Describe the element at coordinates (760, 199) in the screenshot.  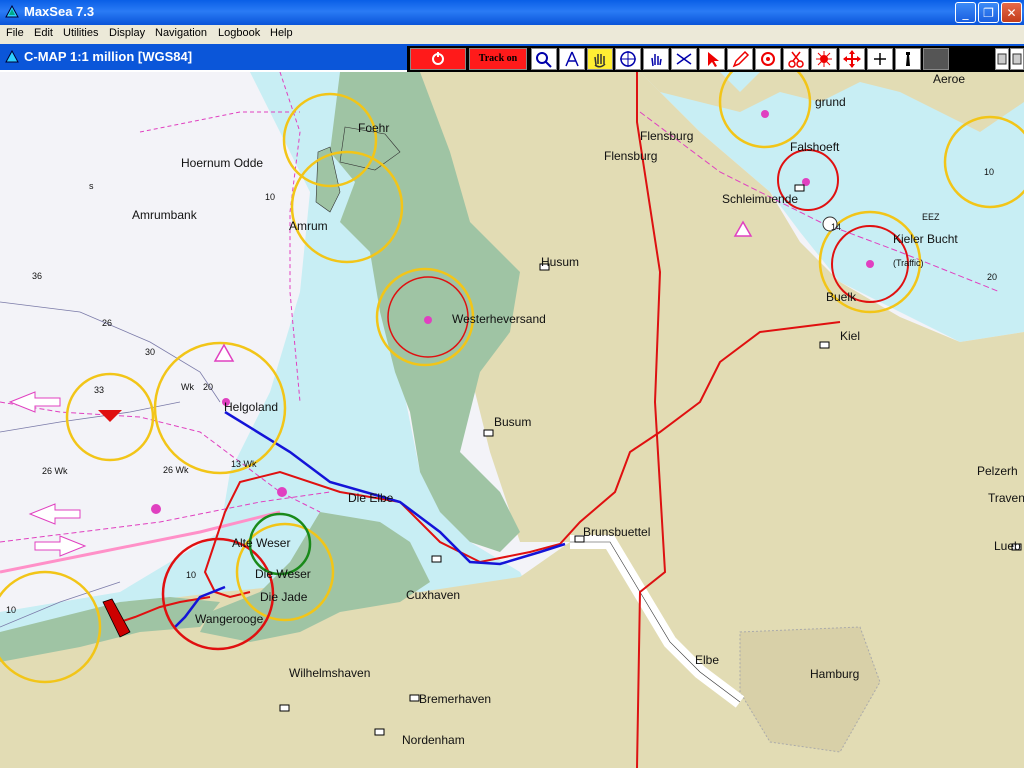
I see `label-schleimuende: Schleimuende` at that location.